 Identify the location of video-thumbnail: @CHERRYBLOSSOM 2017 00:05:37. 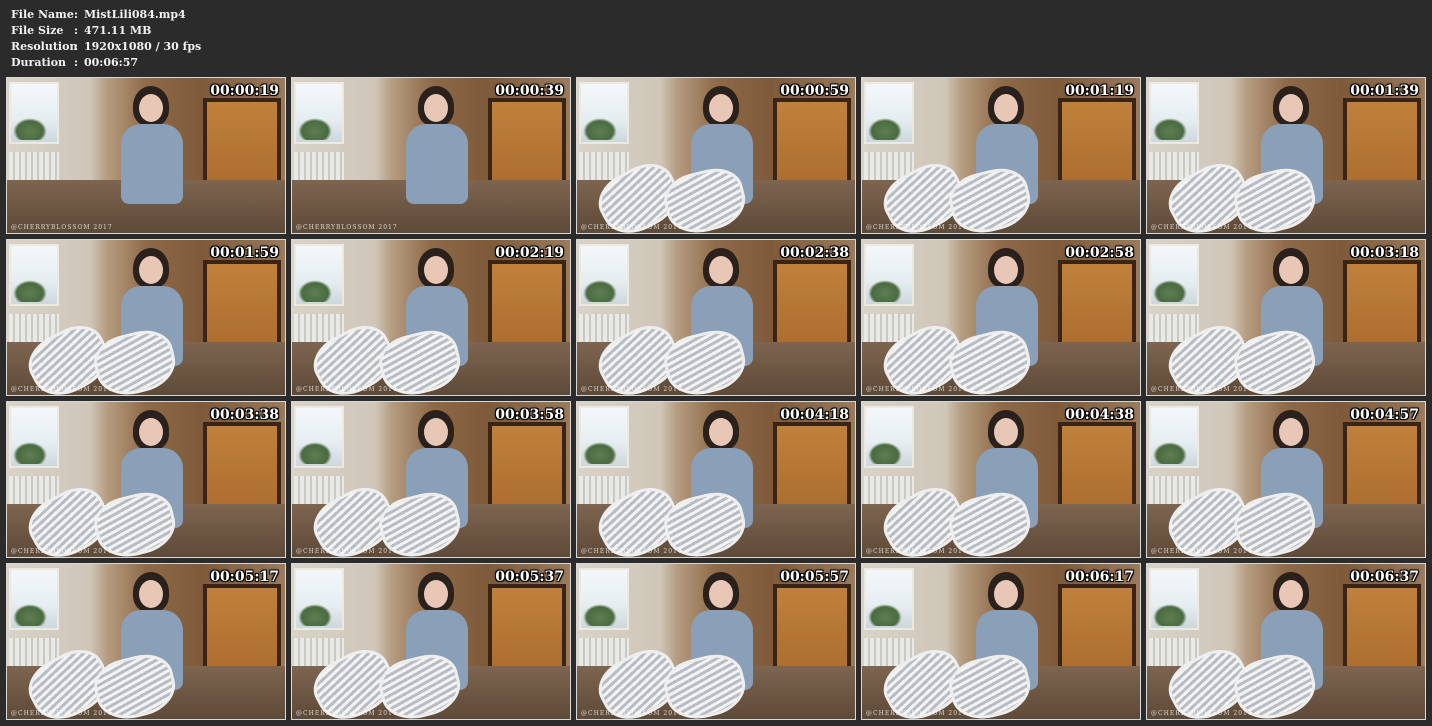
(431, 641).